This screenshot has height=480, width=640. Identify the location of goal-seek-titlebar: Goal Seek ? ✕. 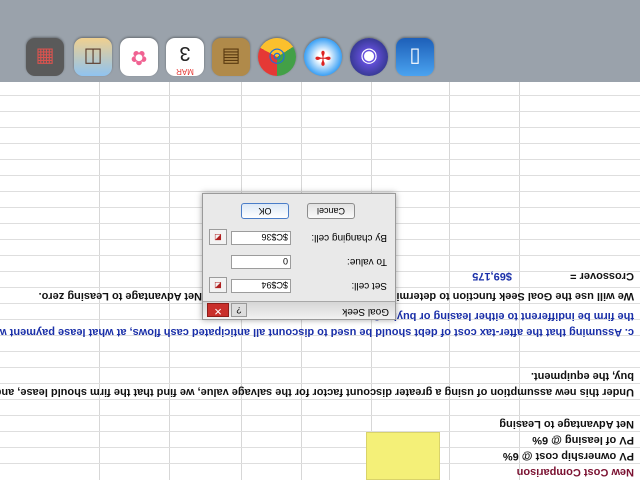
(299, 310).